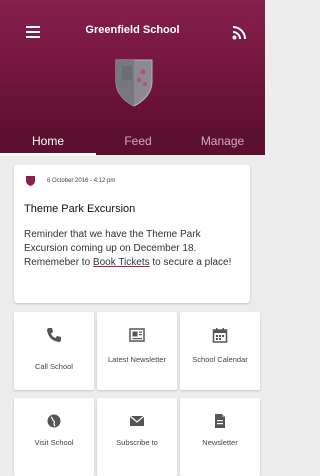  What do you see at coordinates (239, 33) in the screenshot?
I see `rss-icon` at bounding box center [239, 33].